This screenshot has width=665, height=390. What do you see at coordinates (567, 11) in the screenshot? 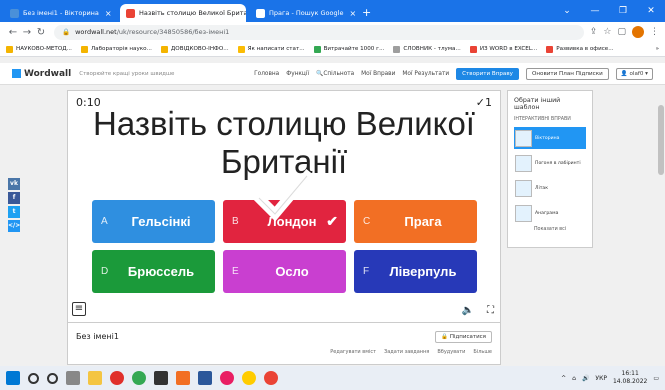
I see `chevron-down-icon: ⌄` at bounding box center [567, 11].